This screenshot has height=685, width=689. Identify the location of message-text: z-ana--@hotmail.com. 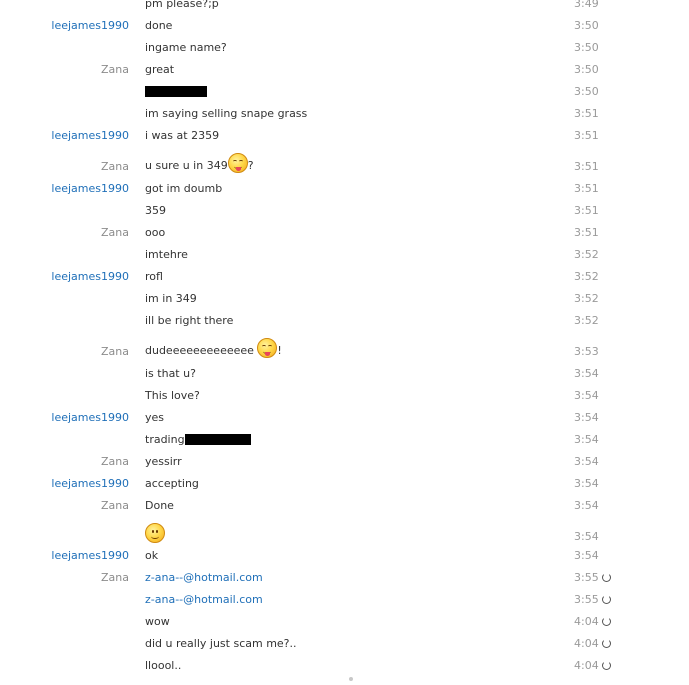
(204, 577).